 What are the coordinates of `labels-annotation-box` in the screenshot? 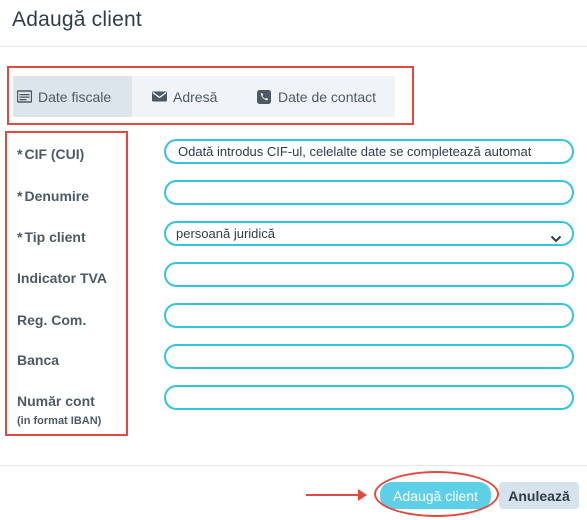 It's located at (66, 283).